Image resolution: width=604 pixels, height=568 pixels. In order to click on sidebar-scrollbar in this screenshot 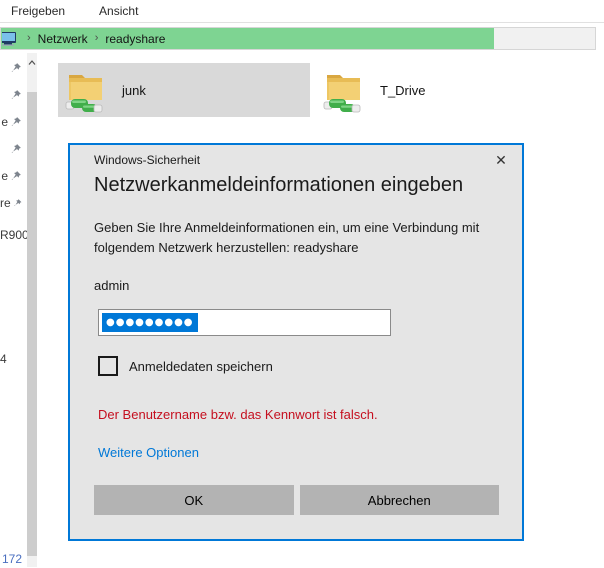, I will do `click(32, 310)`.